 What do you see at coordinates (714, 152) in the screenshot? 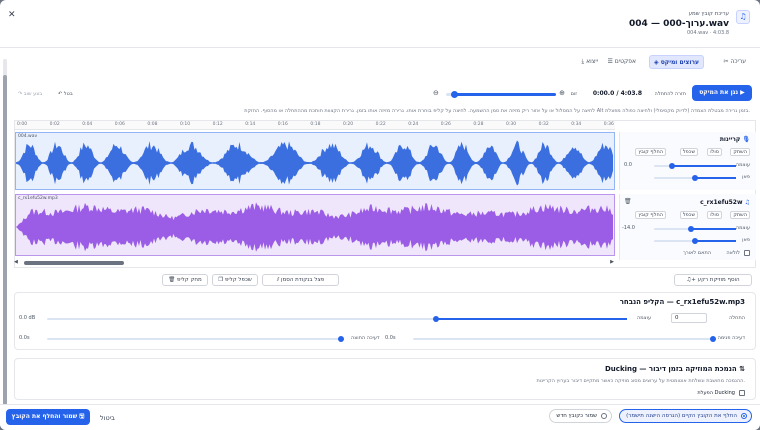
I see `voice-solo-button: סולו` at bounding box center [714, 152].